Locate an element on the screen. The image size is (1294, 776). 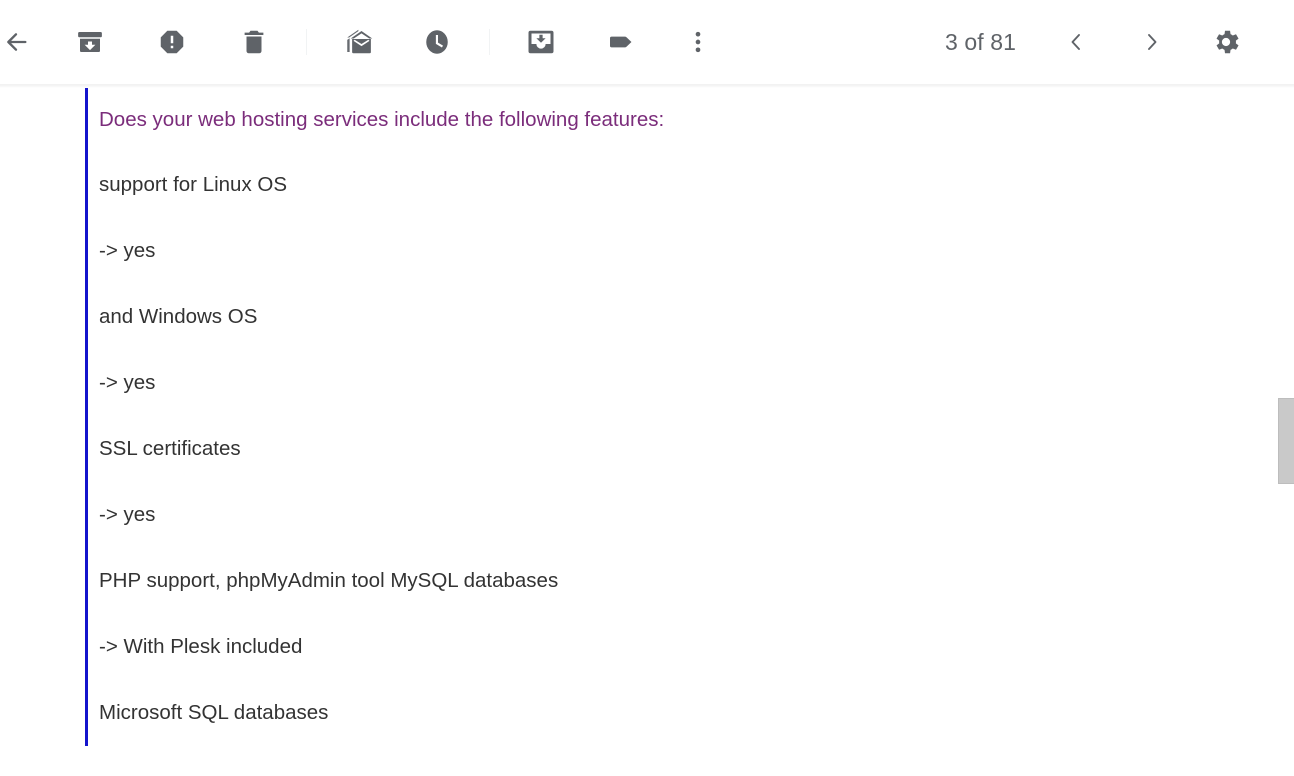
delete-button is located at coordinates (254, 42).